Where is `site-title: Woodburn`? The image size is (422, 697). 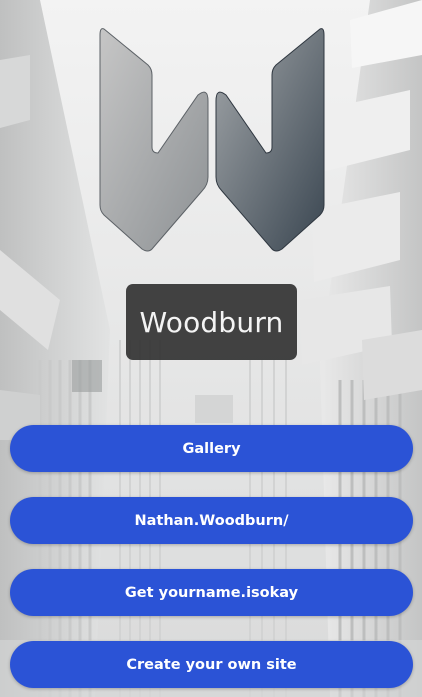
site-title: Woodburn is located at coordinates (211, 322).